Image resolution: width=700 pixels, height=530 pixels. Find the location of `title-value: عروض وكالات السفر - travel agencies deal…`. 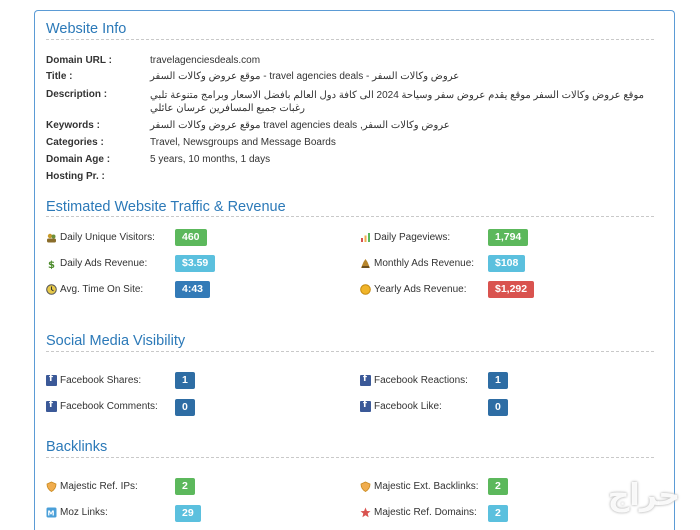

title-value: عروض وكالات السفر - travel agencies deal… is located at coordinates (305, 76).